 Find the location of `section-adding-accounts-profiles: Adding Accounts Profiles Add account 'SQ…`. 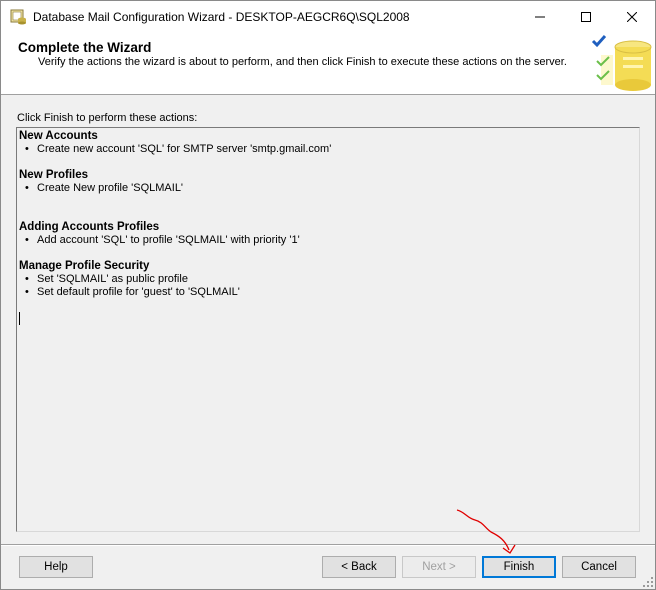

section-adding-accounts-profiles: Adding Accounts Profiles Add account 'SQ… is located at coordinates (329, 234).